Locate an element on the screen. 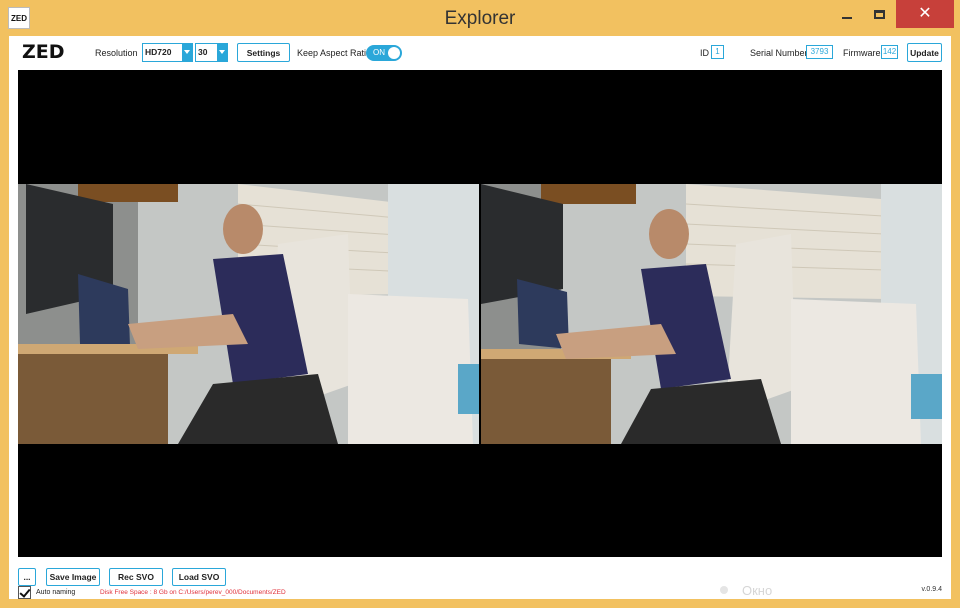  overlay-dot-icon is located at coordinates (724, 590).